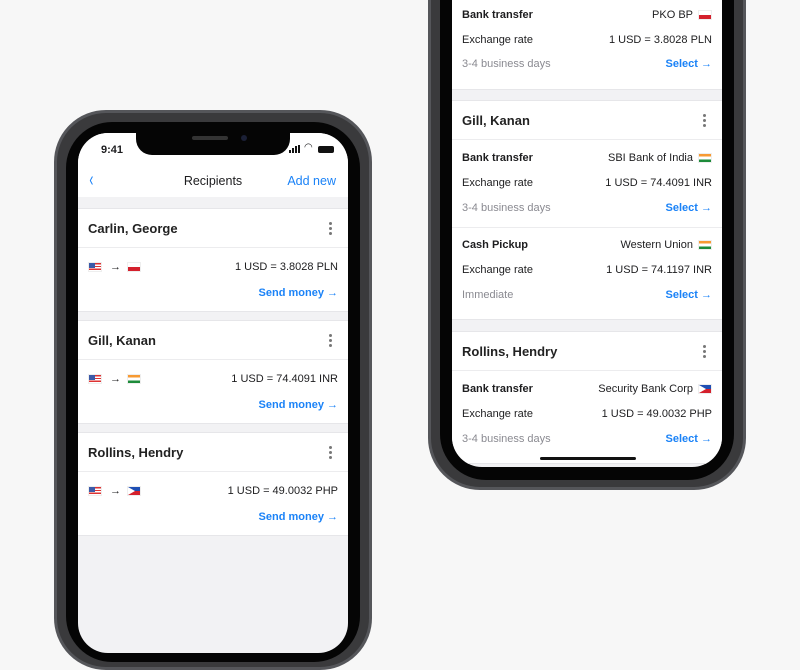 This screenshot has width=800, height=670. I want to click on provider: Security Bank Corp, so click(645, 389).